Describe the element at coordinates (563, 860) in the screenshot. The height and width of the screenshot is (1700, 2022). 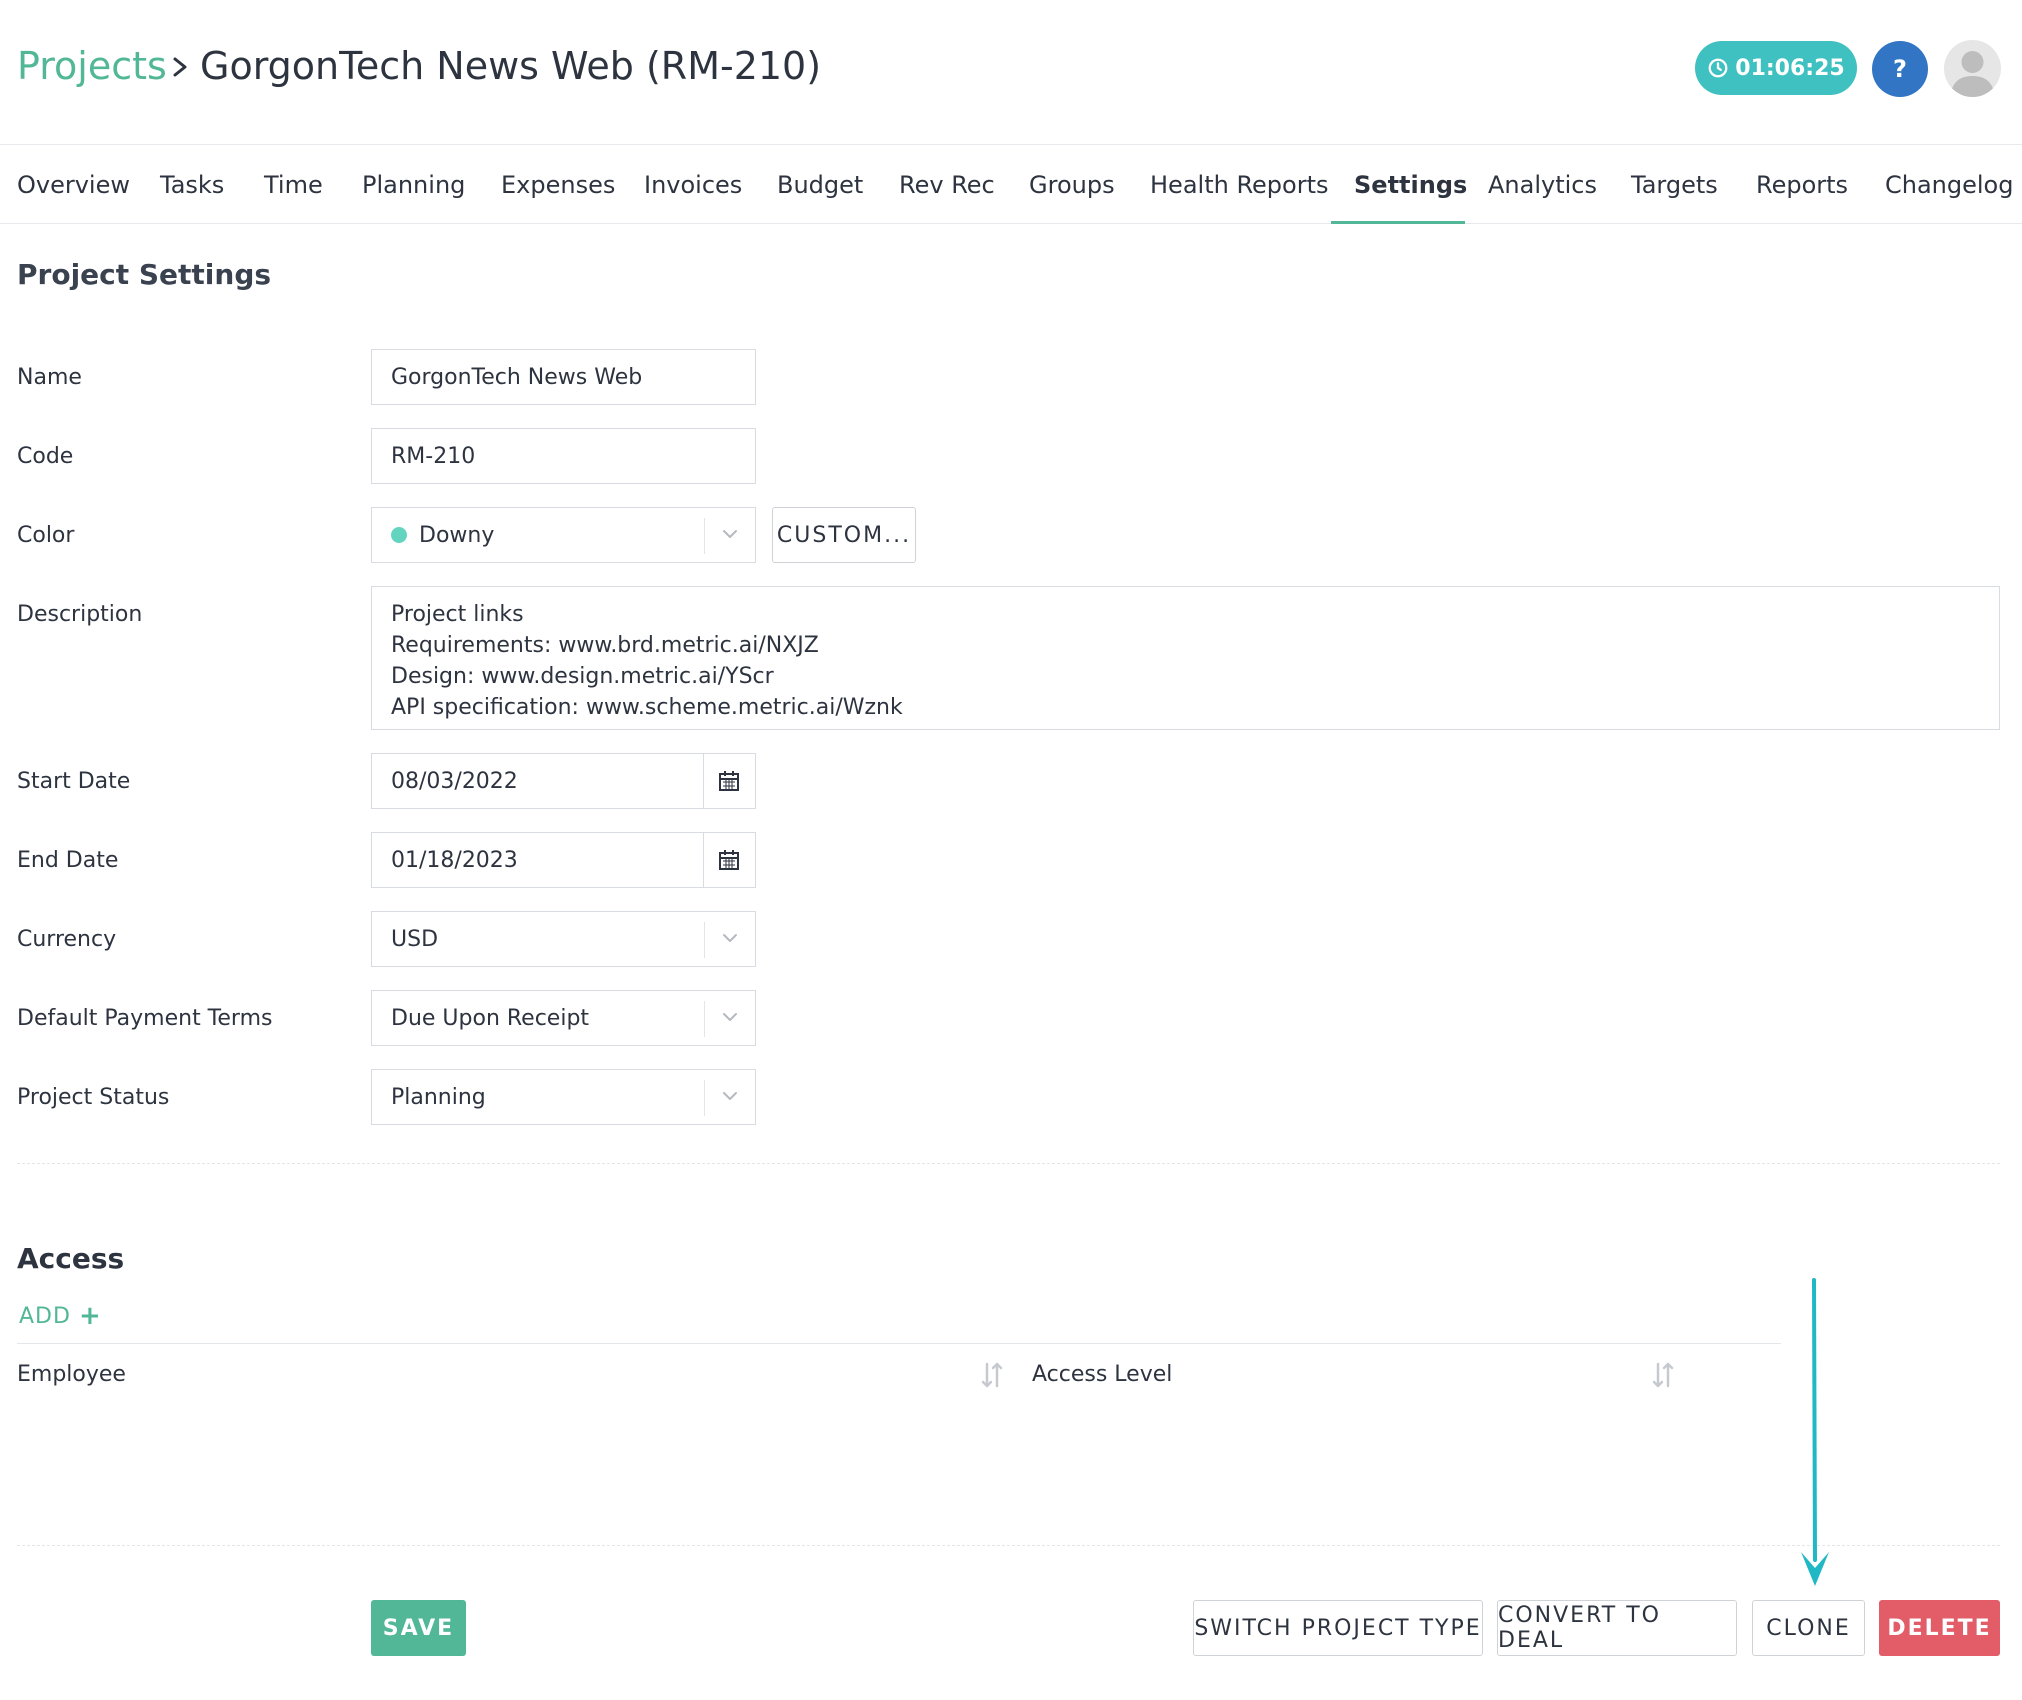
I see `end-date-input: 01/18/2023` at that location.